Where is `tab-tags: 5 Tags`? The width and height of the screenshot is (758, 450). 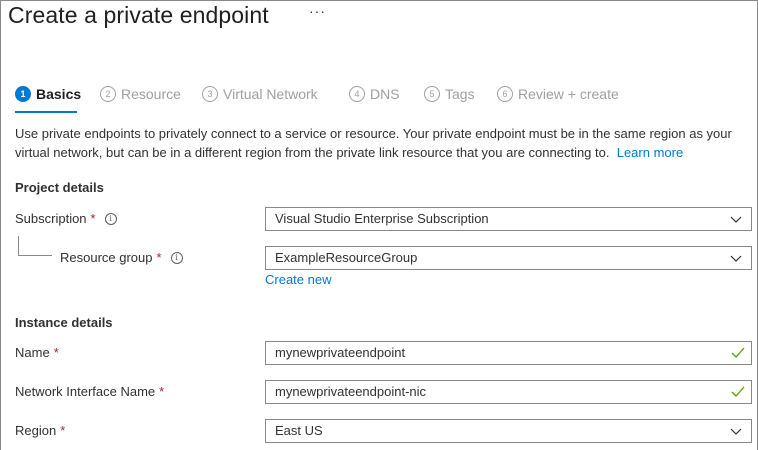 tab-tags: 5 Tags is located at coordinates (449, 94).